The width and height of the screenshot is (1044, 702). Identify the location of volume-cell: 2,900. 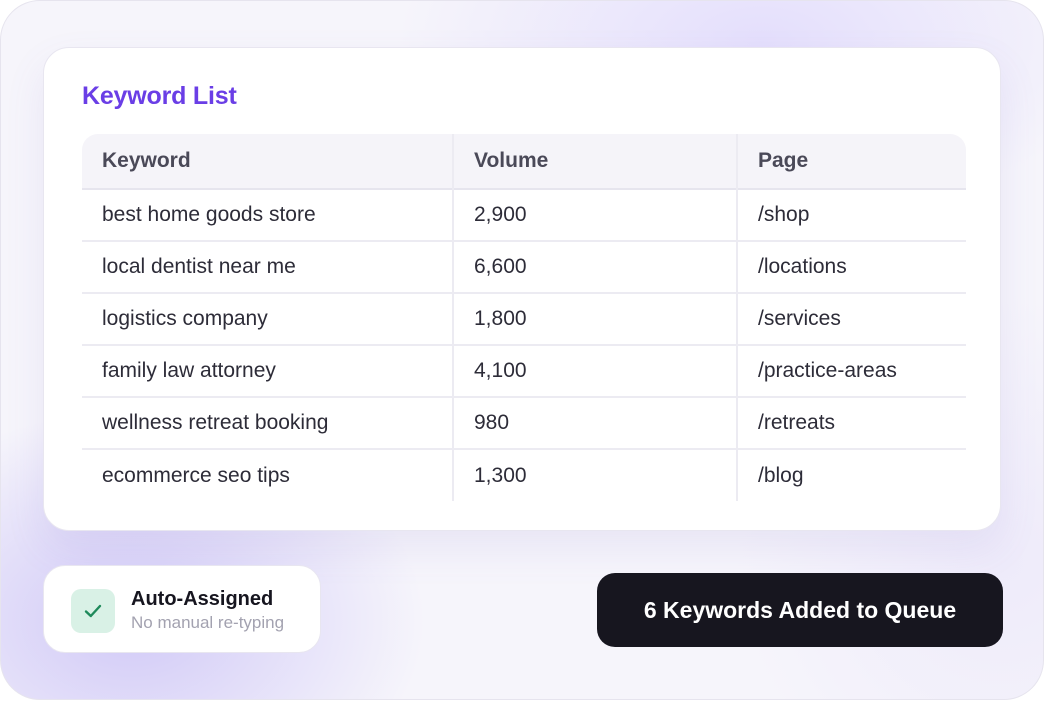
(594, 214).